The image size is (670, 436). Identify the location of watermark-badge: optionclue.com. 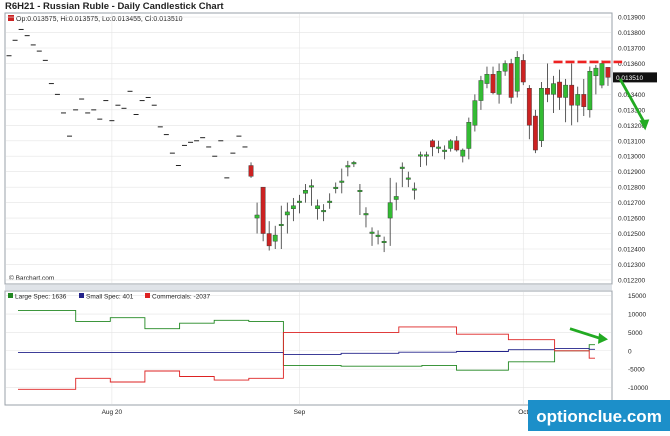
(599, 415).